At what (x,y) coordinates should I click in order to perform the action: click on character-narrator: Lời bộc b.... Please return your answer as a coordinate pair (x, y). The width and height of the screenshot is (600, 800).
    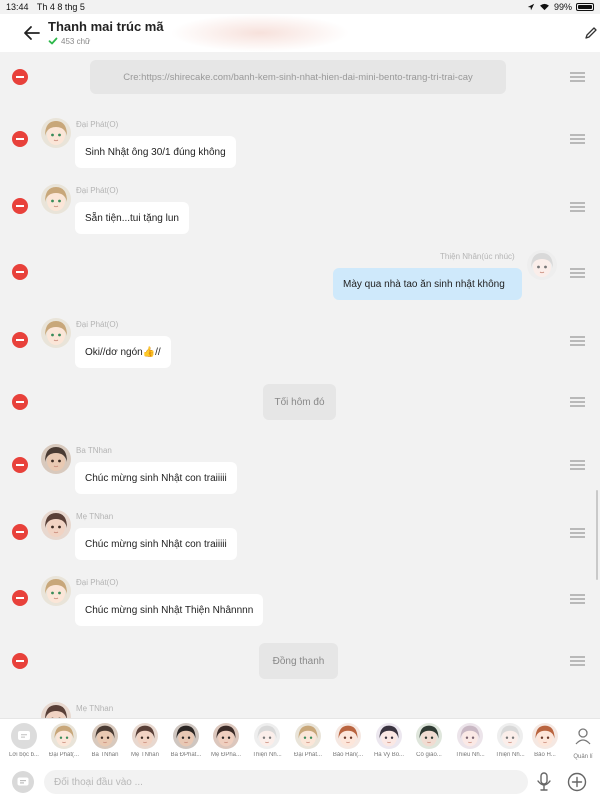
    Looking at the image, I should click on (24, 740).